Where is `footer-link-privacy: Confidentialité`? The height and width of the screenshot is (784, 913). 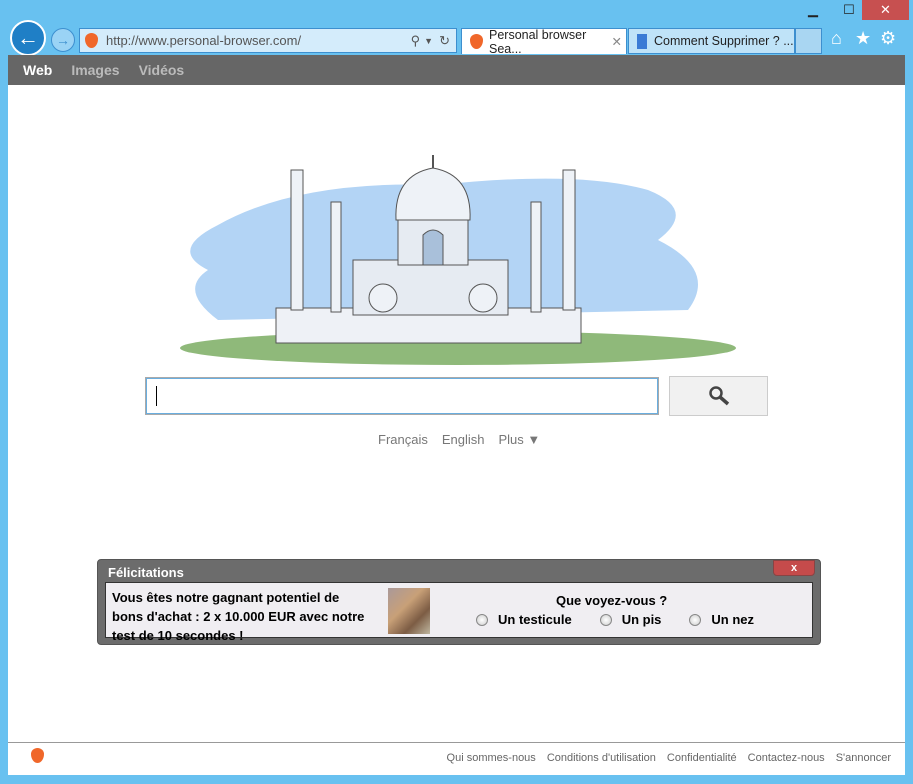 footer-link-privacy: Confidentialité is located at coordinates (702, 758).